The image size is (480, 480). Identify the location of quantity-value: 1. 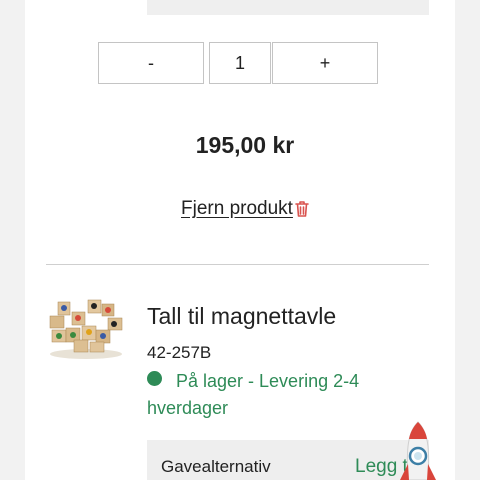
(239, 62).